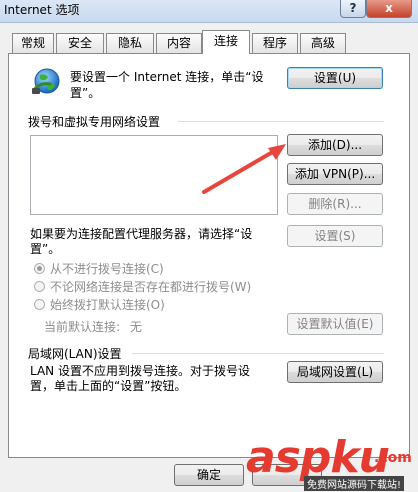  What do you see at coordinates (275, 43) in the screenshot?
I see `tab-programs: 程序` at bounding box center [275, 43].